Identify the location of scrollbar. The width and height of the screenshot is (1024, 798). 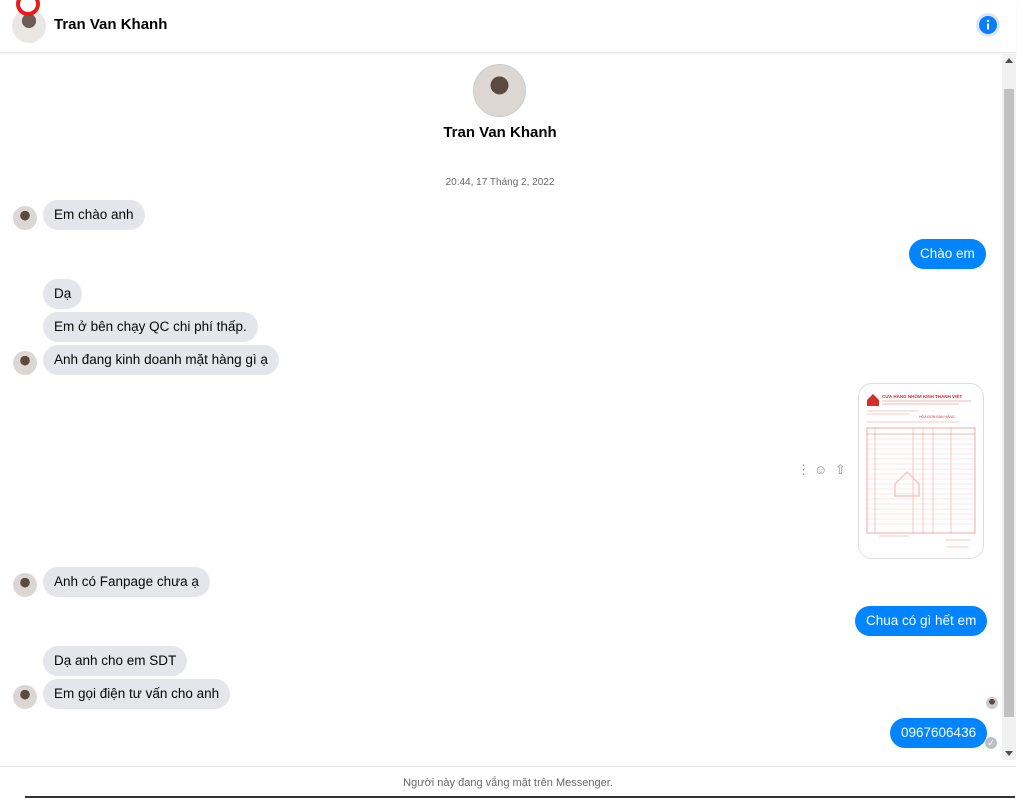
(1009, 407).